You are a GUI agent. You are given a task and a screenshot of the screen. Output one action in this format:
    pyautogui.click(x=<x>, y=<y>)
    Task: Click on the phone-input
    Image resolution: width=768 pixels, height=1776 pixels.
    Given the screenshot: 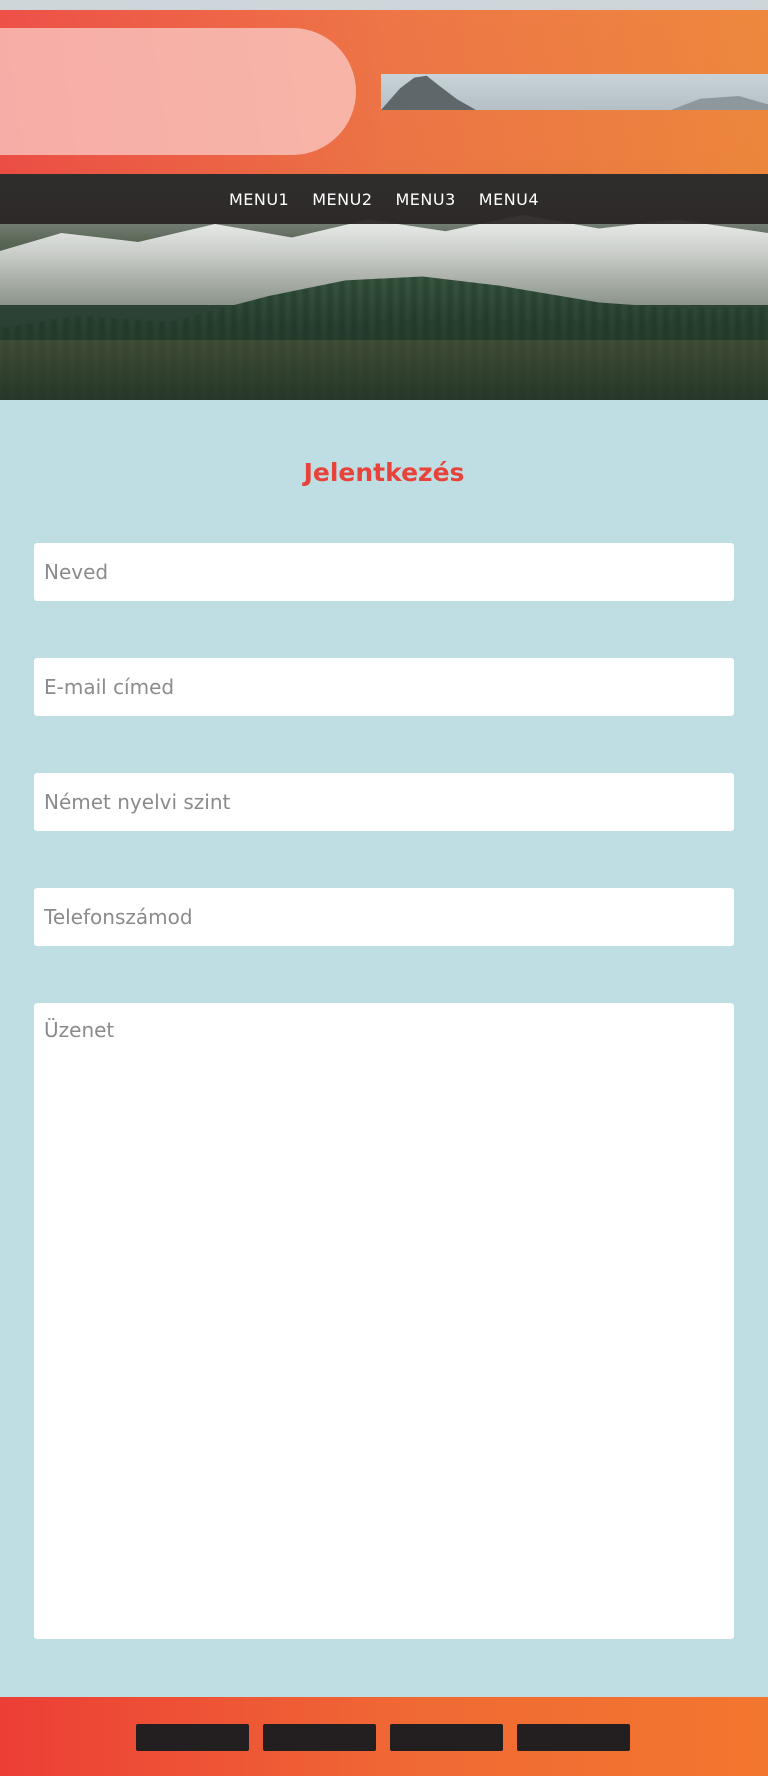 What is the action you would take?
    pyautogui.click(x=384, y=917)
    